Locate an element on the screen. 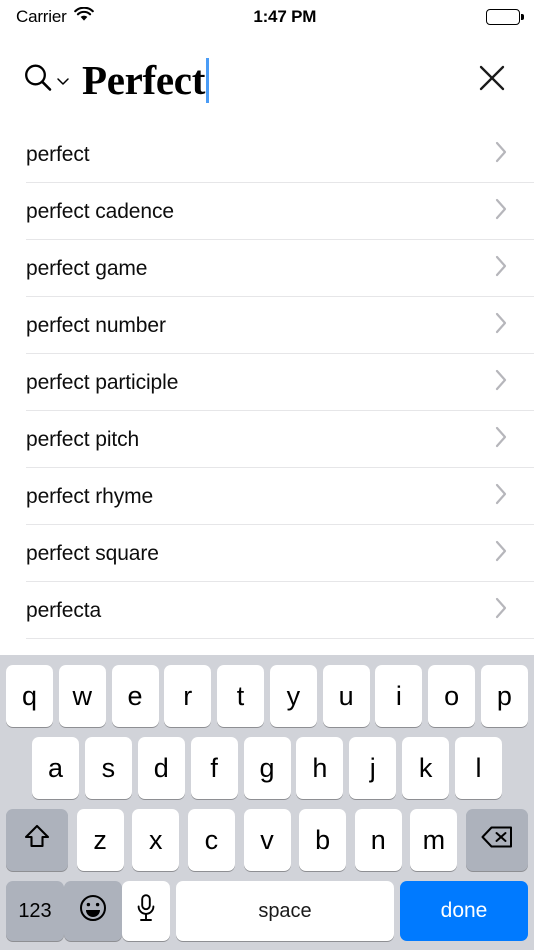  key-q: q is located at coordinates (29, 696).